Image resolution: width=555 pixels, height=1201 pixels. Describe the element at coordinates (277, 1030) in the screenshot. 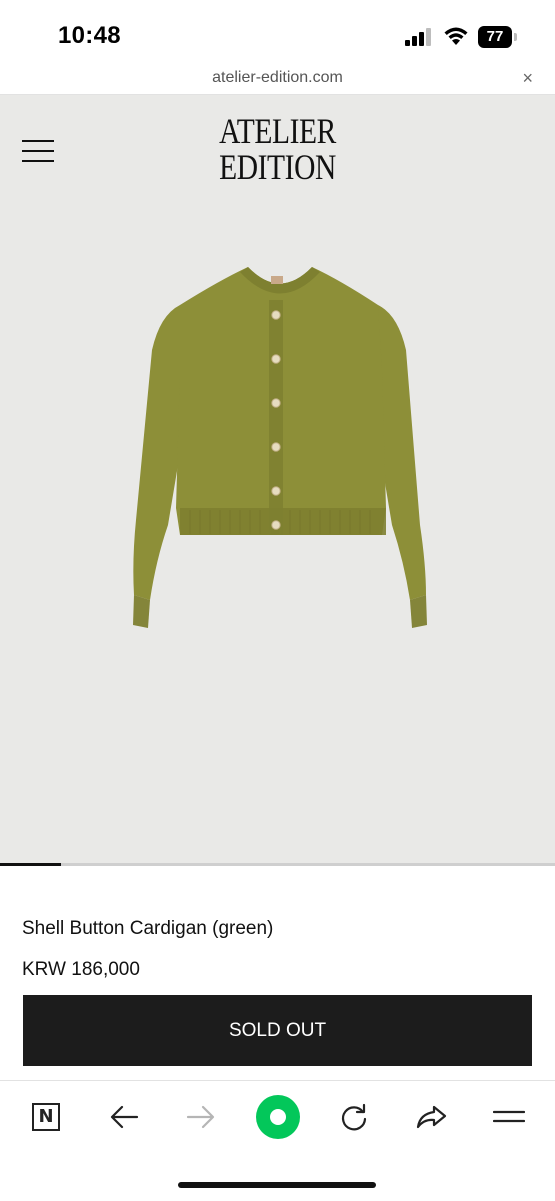

I see `sold-out-button: SOLD OUT` at that location.